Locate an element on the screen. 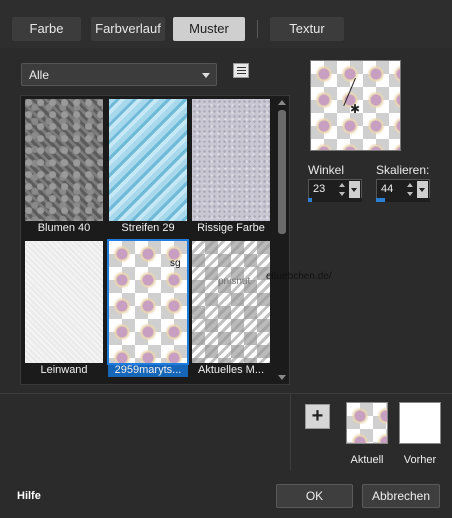  angle-slider is located at coordinates (335, 200).